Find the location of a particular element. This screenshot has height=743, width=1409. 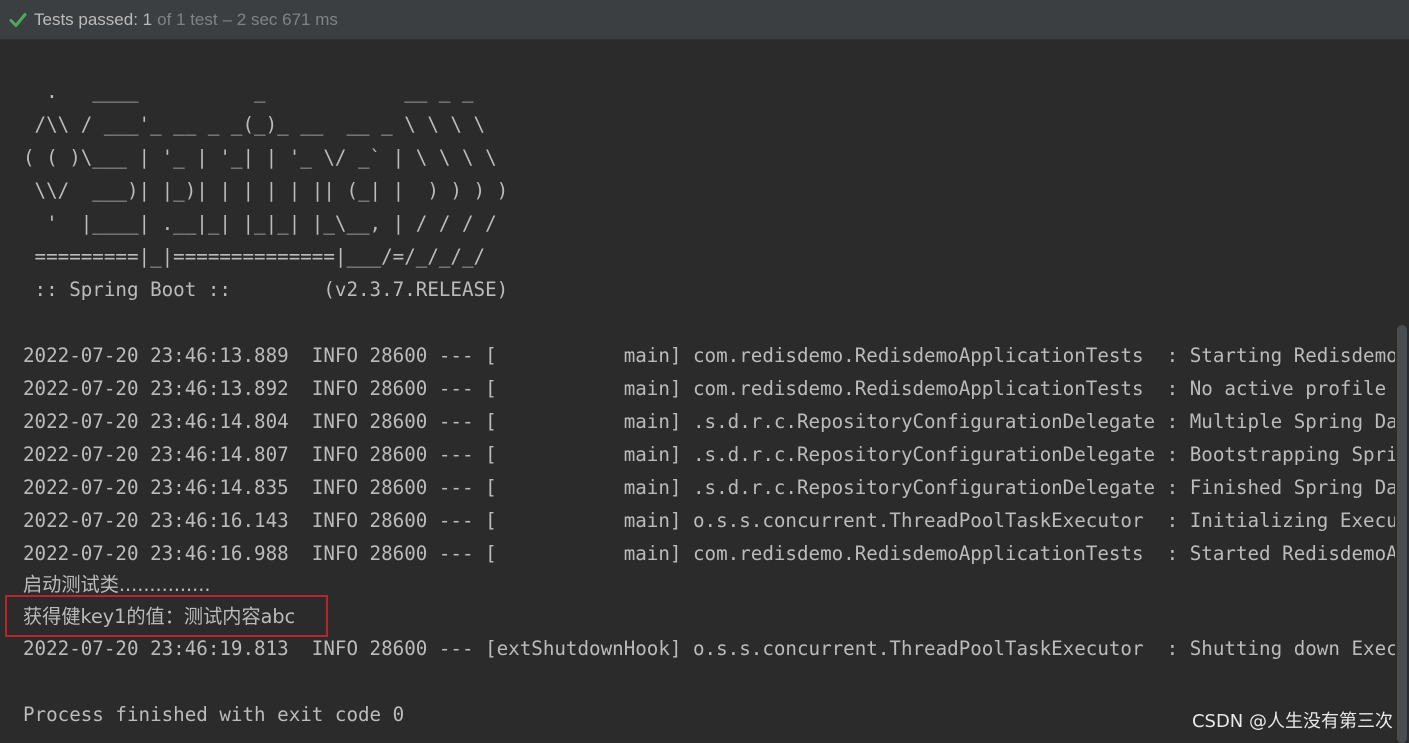

exit-message: Process finished with exit code 0 is located at coordinates (214, 714).